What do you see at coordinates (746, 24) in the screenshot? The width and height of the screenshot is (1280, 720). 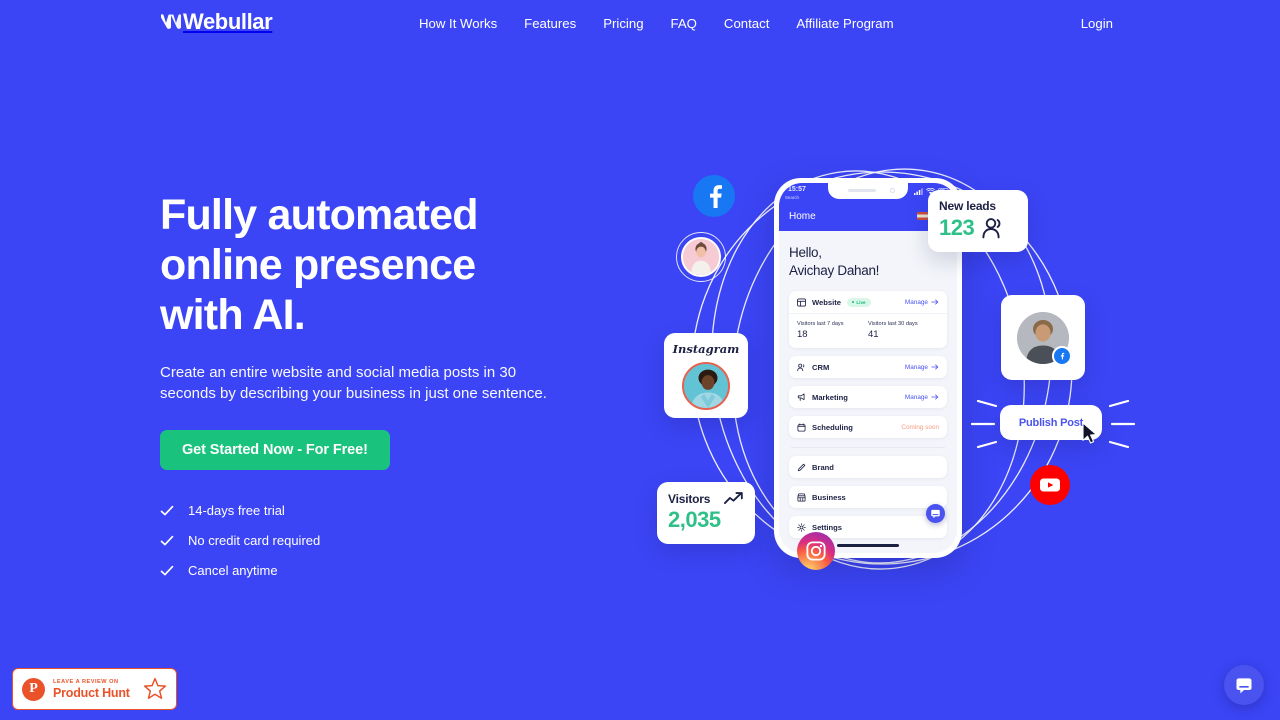 I see `nav-item-contact: Contact` at bounding box center [746, 24].